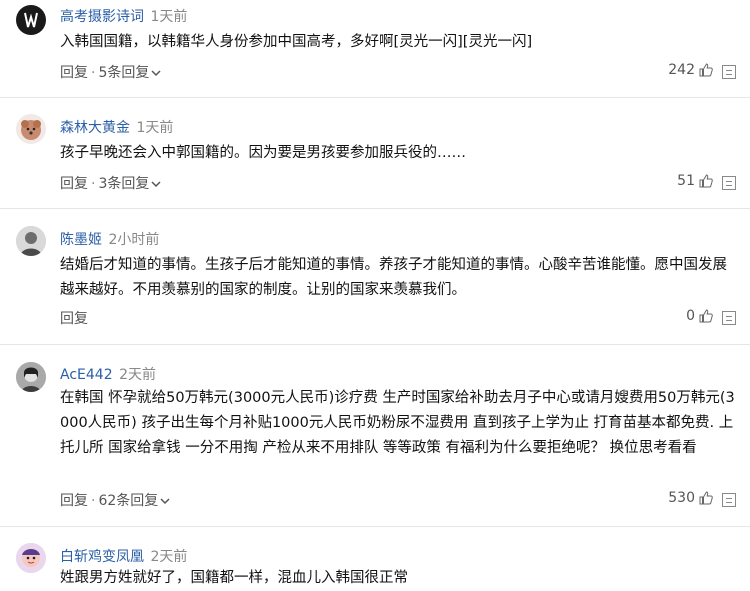 Image resolution: width=750 pixels, height=591 pixels. Describe the element at coordinates (134, 240) in the screenshot. I see `timestamp: 2小时前` at that location.